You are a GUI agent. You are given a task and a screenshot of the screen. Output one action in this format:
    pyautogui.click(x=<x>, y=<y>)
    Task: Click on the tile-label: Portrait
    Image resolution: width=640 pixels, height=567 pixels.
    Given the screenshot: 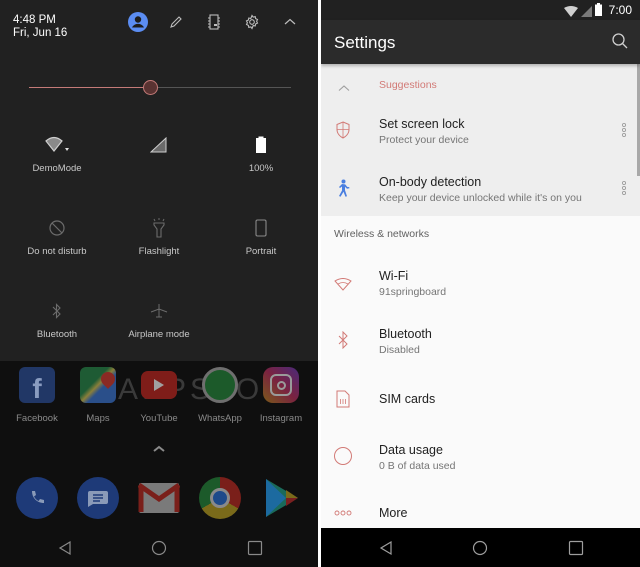 What is the action you would take?
    pyautogui.click(x=261, y=251)
    